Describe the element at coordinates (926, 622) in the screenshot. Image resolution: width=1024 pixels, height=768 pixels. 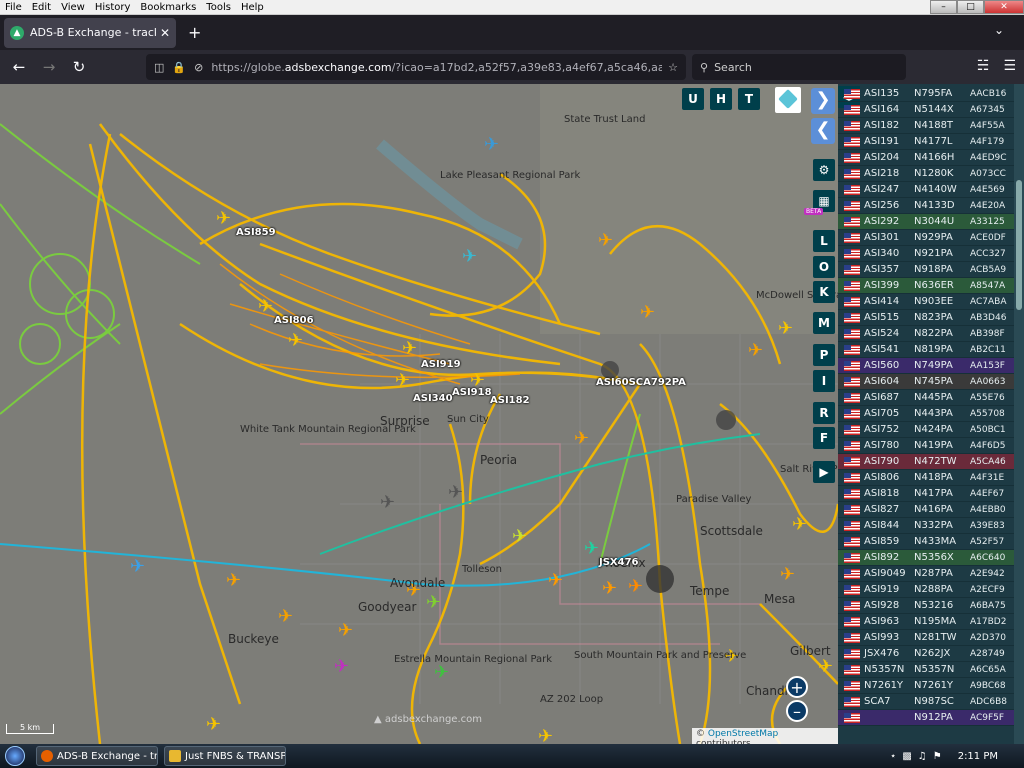
I see `aircraft-row: ASI963 N195MA A17BD2` at that location.